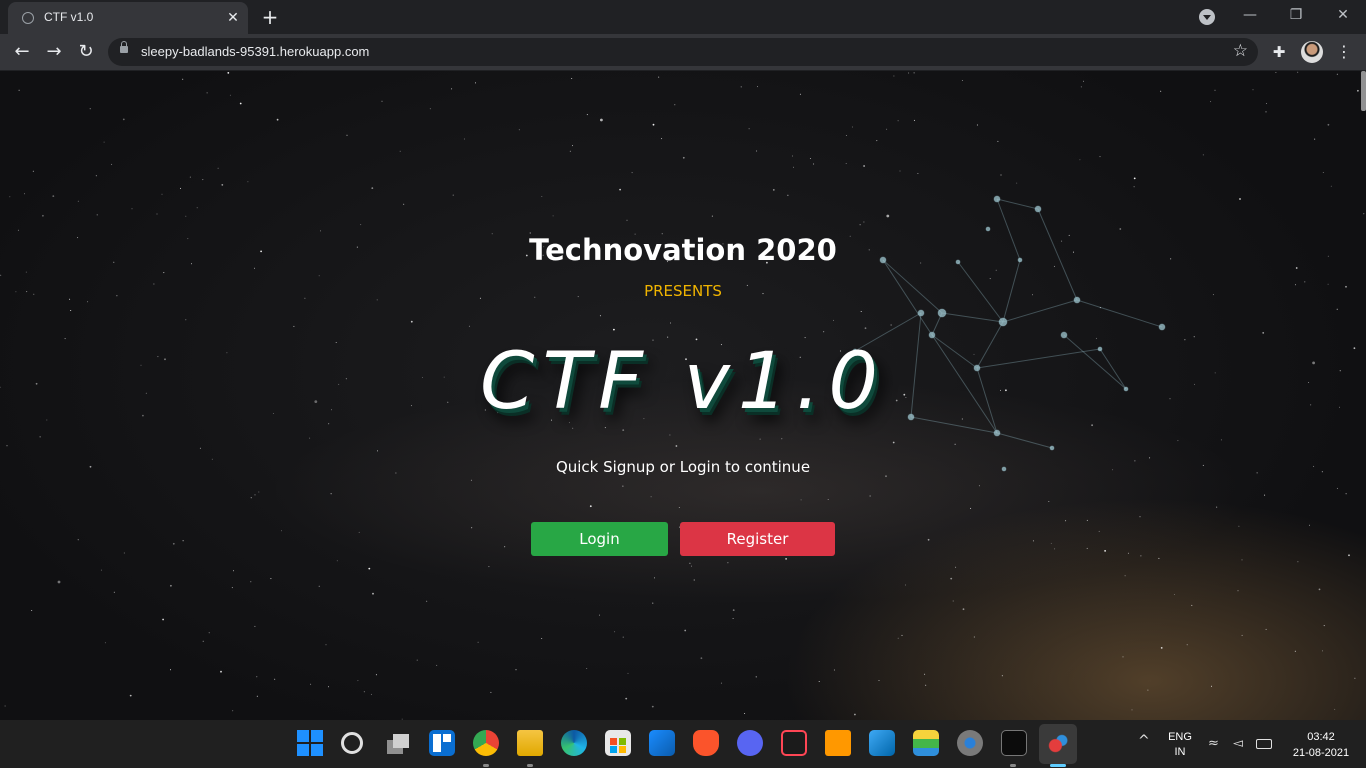  What do you see at coordinates (22, 52) in the screenshot?
I see `back-icon: ←` at bounding box center [22, 52].